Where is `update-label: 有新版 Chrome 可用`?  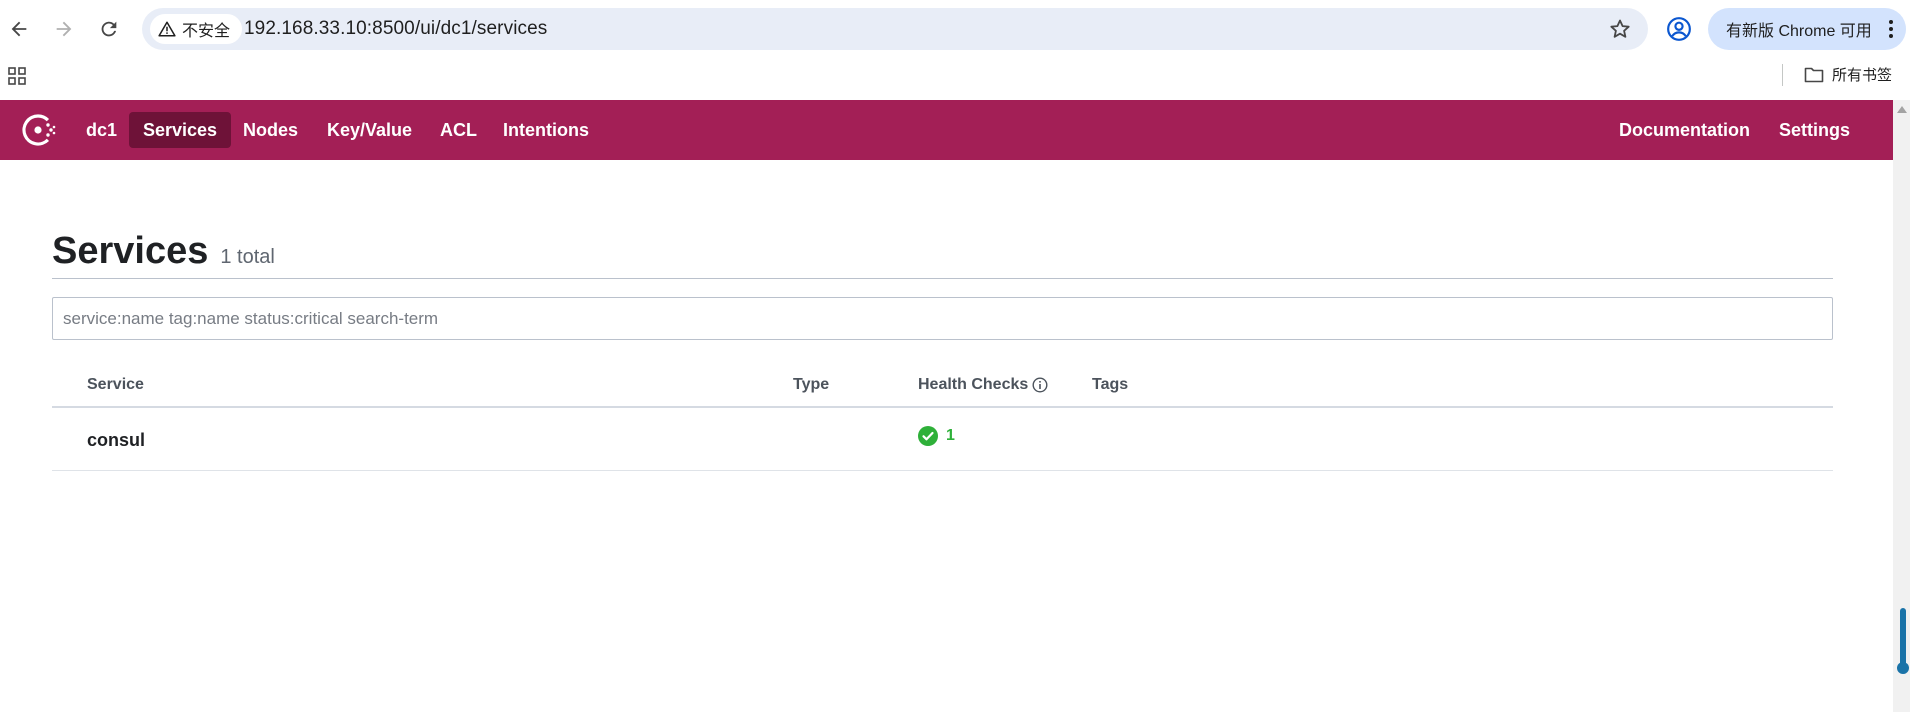 update-label: 有新版 Chrome 可用 is located at coordinates (1799, 31).